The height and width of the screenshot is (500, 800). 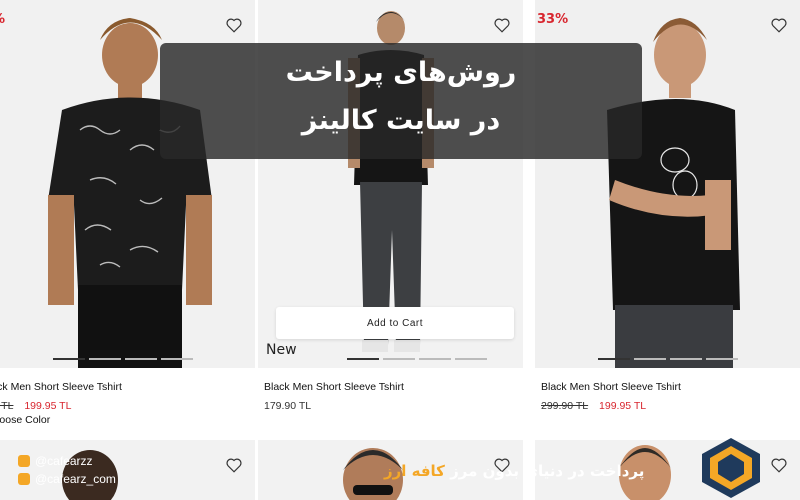 What do you see at coordinates (7, 406) in the screenshot?
I see `old-price: 9.90 TL` at bounding box center [7, 406].